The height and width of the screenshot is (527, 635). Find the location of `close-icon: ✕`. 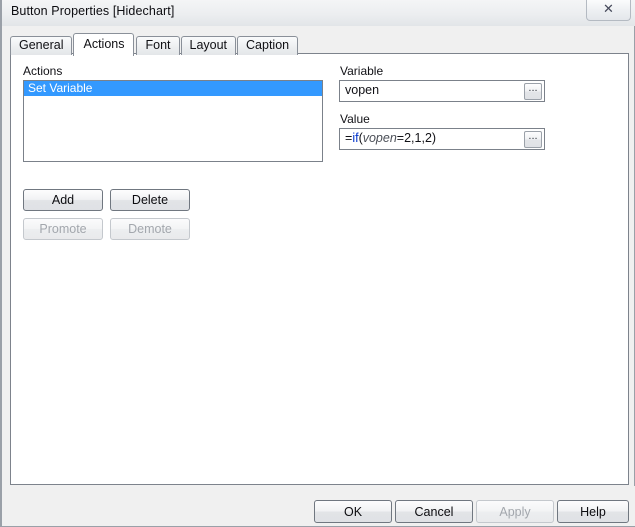

close-icon: ✕ is located at coordinates (608, 9).